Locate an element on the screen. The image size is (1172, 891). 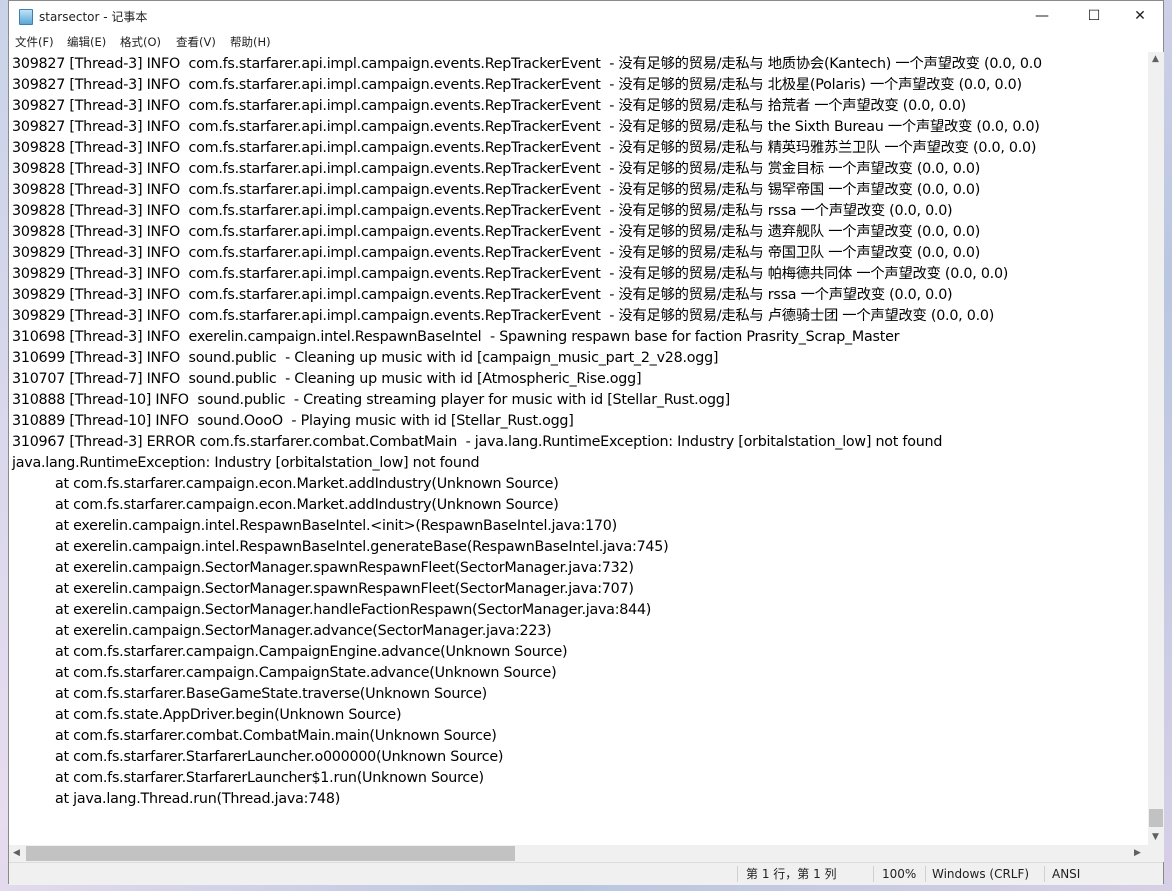
horizontal-scroll-thumb is located at coordinates (270, 853).